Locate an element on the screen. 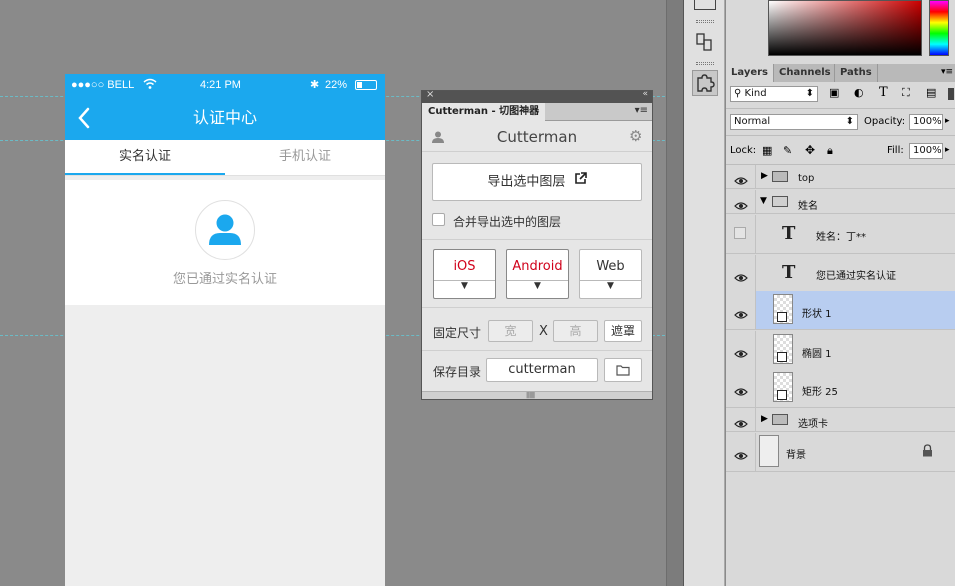  status-time: 4:21 PM is located at coordinates (220, 85).